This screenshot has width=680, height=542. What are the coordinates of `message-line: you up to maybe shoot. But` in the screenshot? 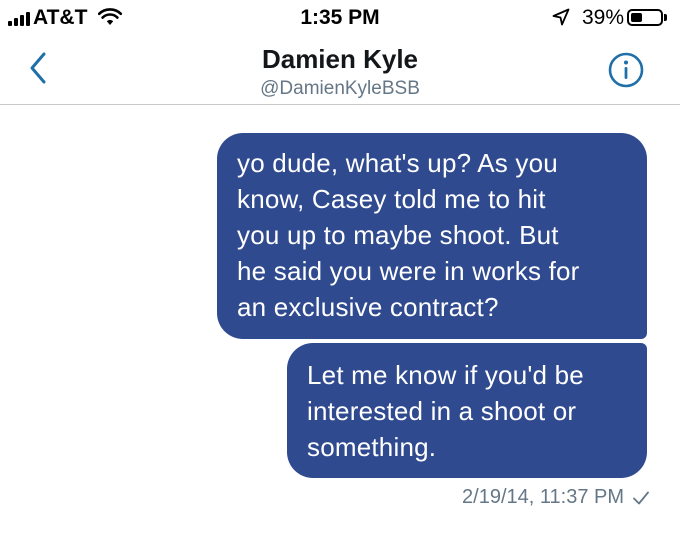 It's located at (398, 235).